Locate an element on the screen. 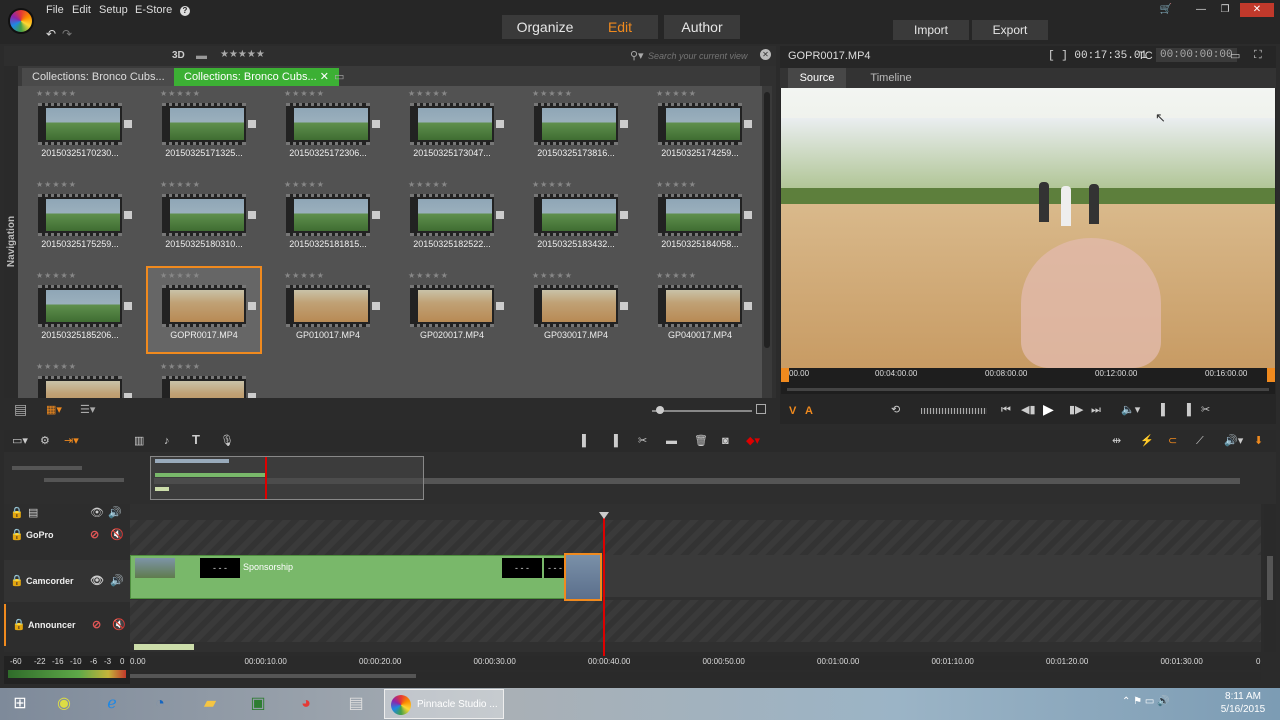 This screenshot has width=1280, height=720. fullscreen-icon: ⛶ is located at coordinates (1258, 55).